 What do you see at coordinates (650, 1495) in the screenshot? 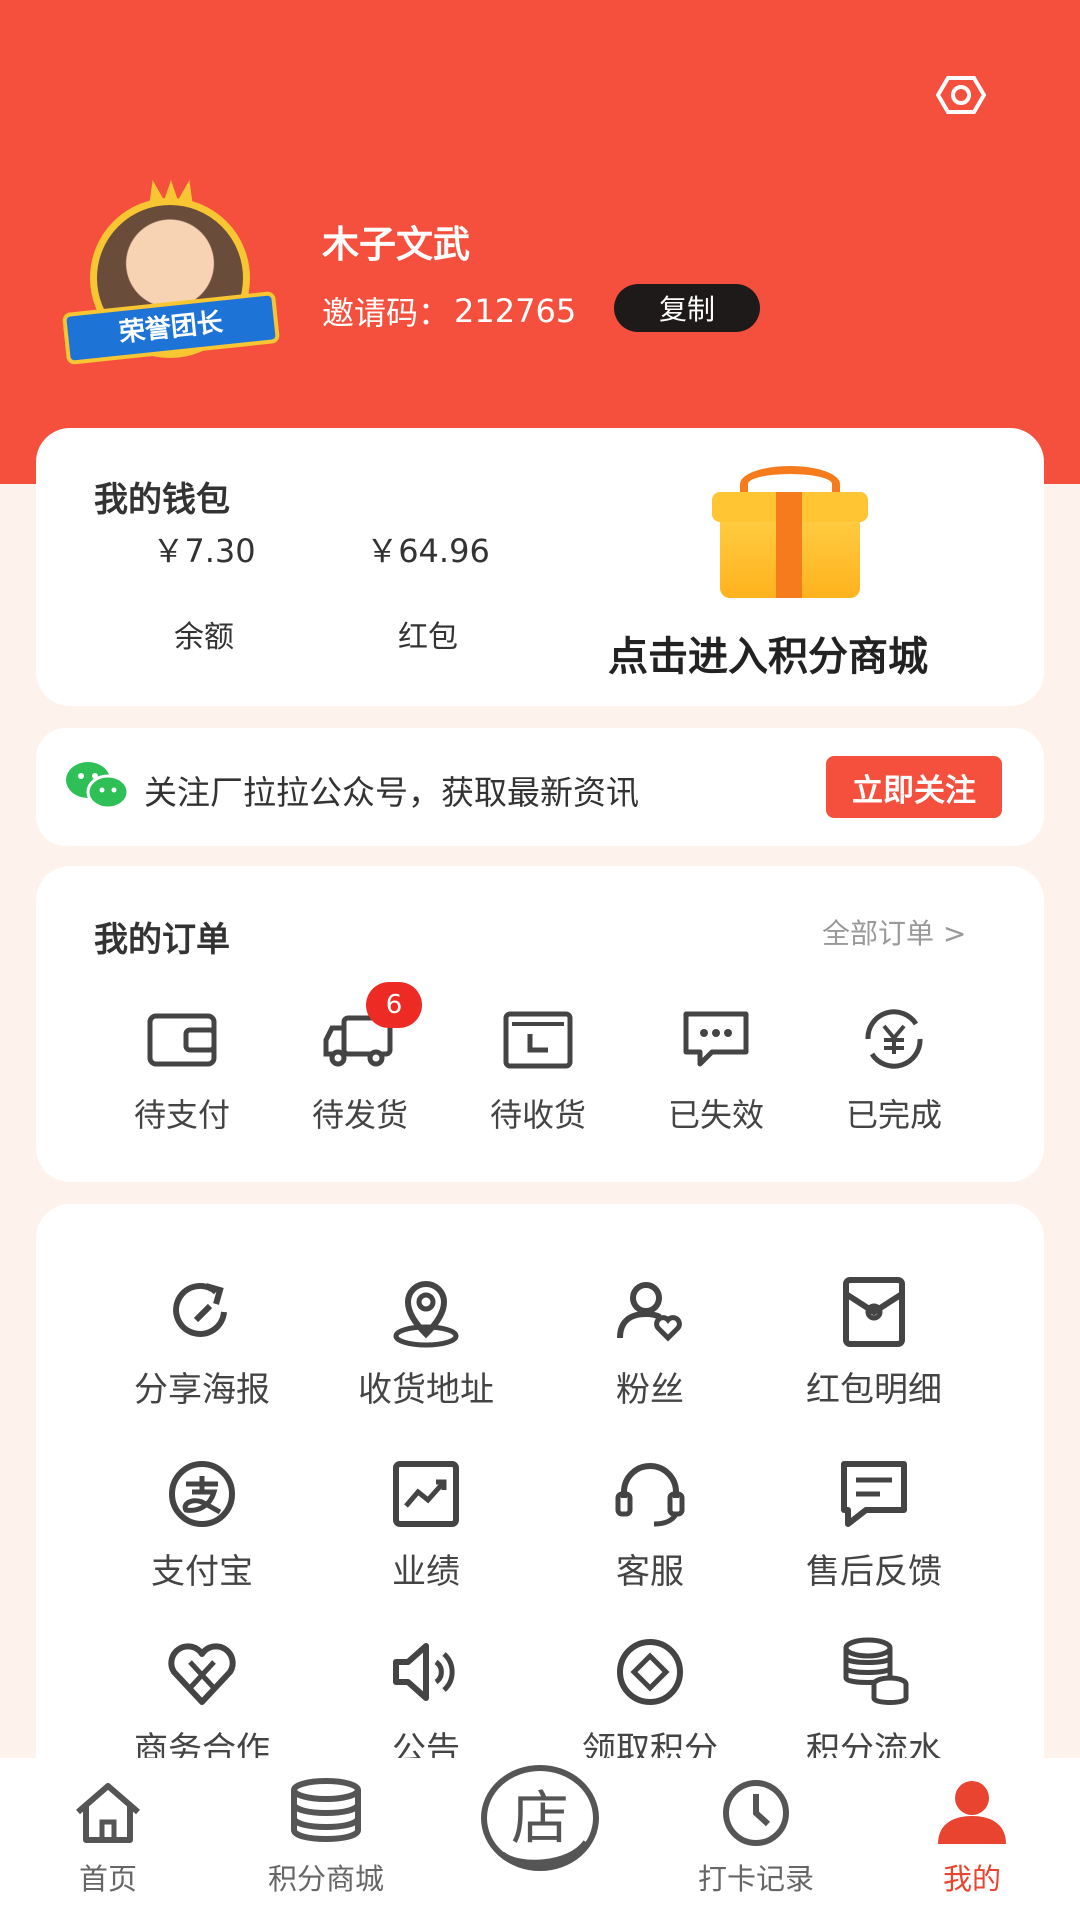
I see `headset-icon` at bounding box center [650, 1495].